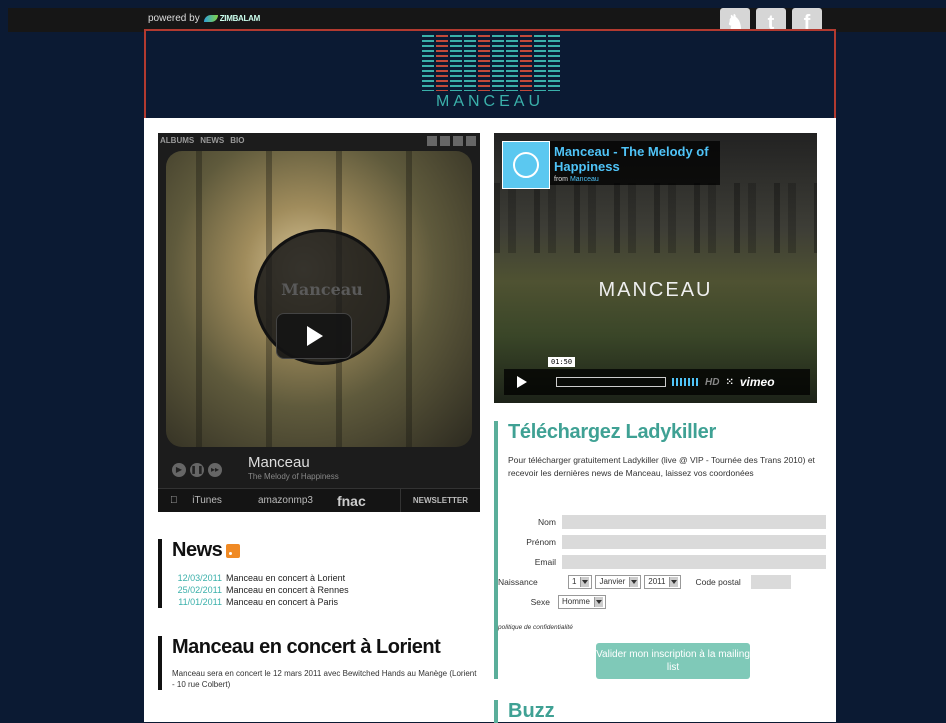 The width and height of the screenshot is (946, 723). I want to click on birth-year-select: 2011, so click(663, 582).